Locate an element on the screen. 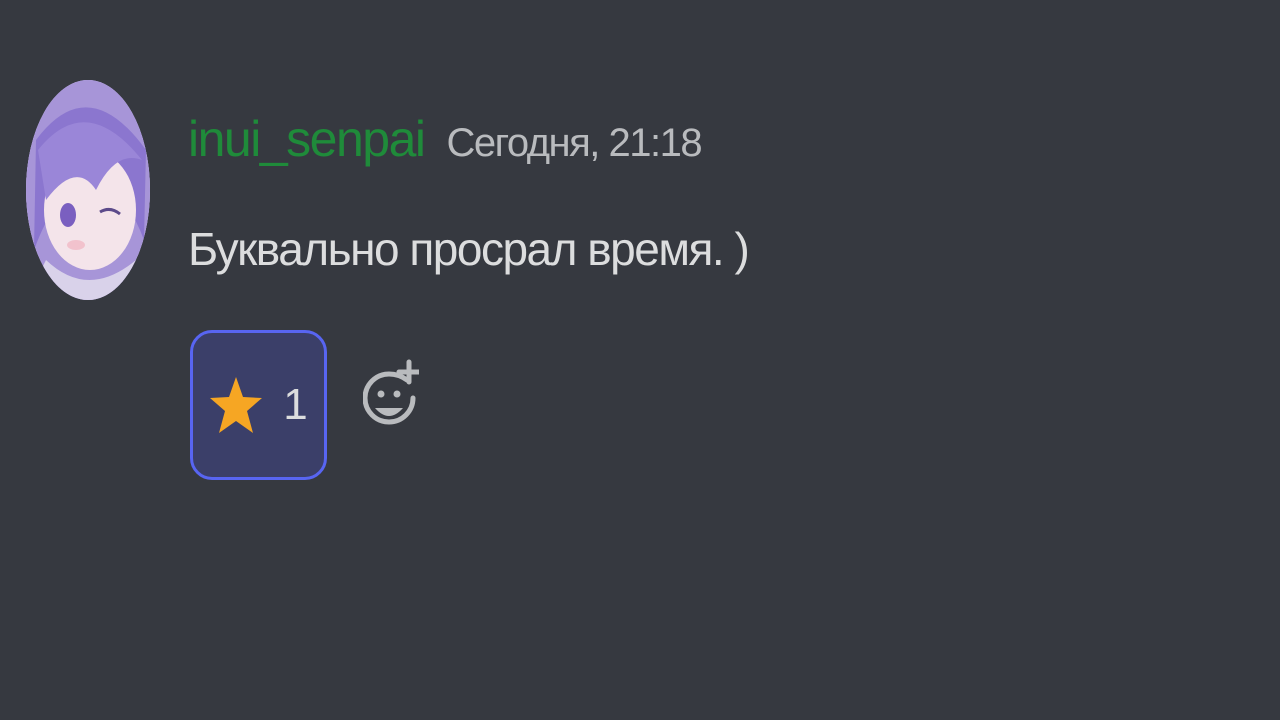 Image resolution: width=1280 pixels, height=720 pixels. username: inui_senpai is located at coordinates (307, 139).